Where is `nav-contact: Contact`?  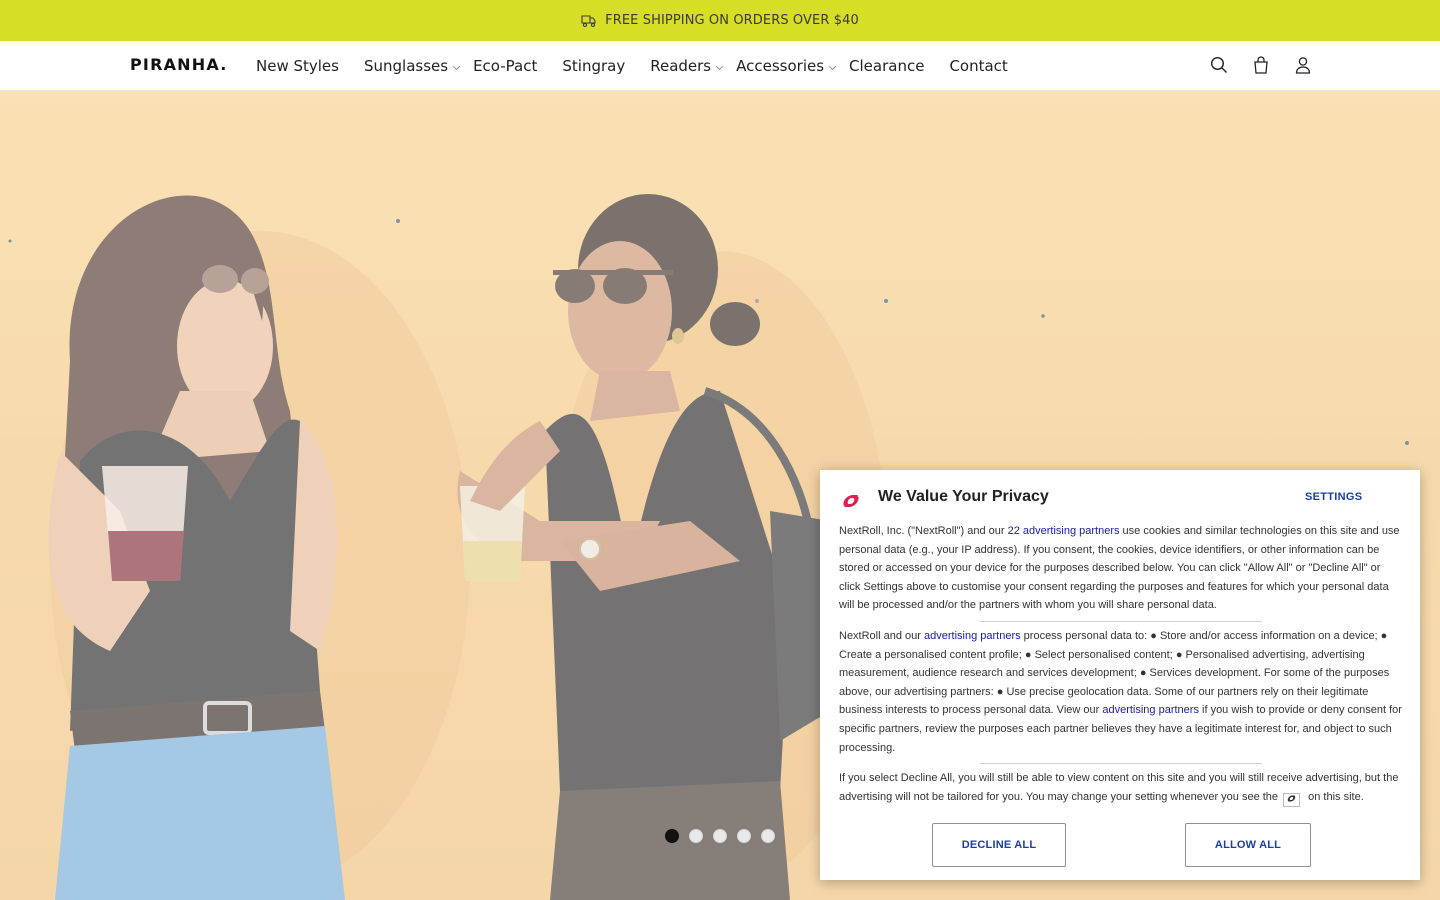
nav-contact: Contact is located at coordinates (978, 66).